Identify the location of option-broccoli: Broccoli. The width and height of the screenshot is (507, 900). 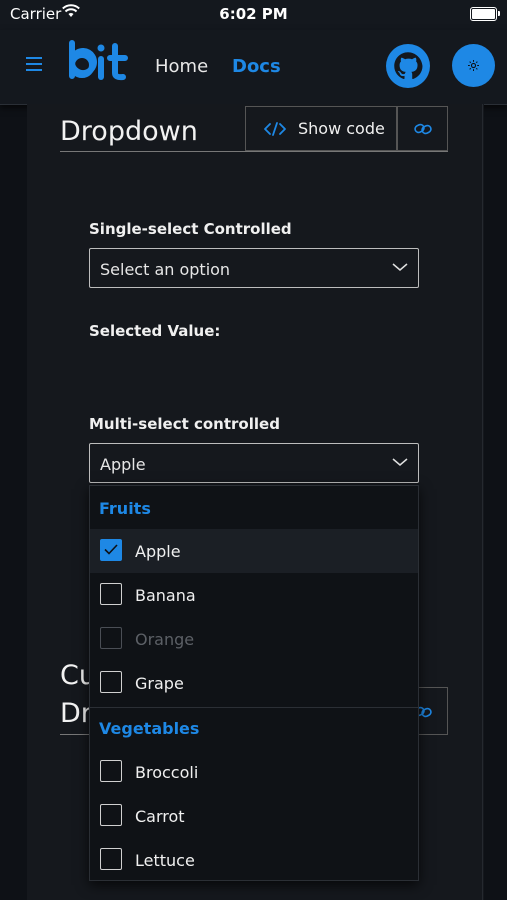
(254, 772).